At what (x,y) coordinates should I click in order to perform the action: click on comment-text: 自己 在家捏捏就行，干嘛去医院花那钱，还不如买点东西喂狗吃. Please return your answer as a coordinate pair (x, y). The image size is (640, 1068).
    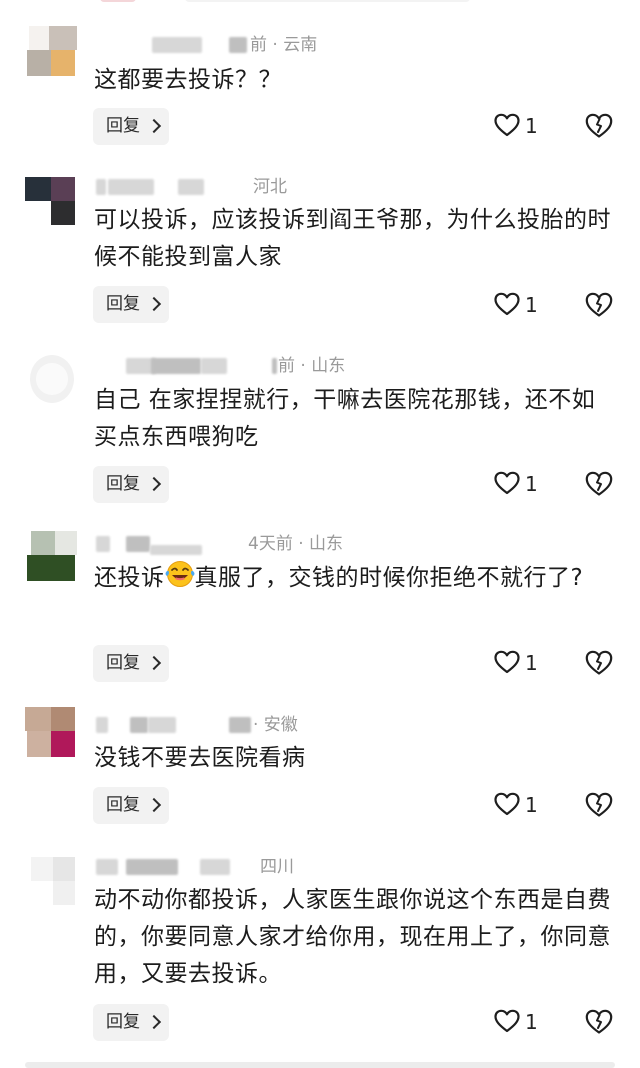
    Looking at the image, I should click on (345, 418).